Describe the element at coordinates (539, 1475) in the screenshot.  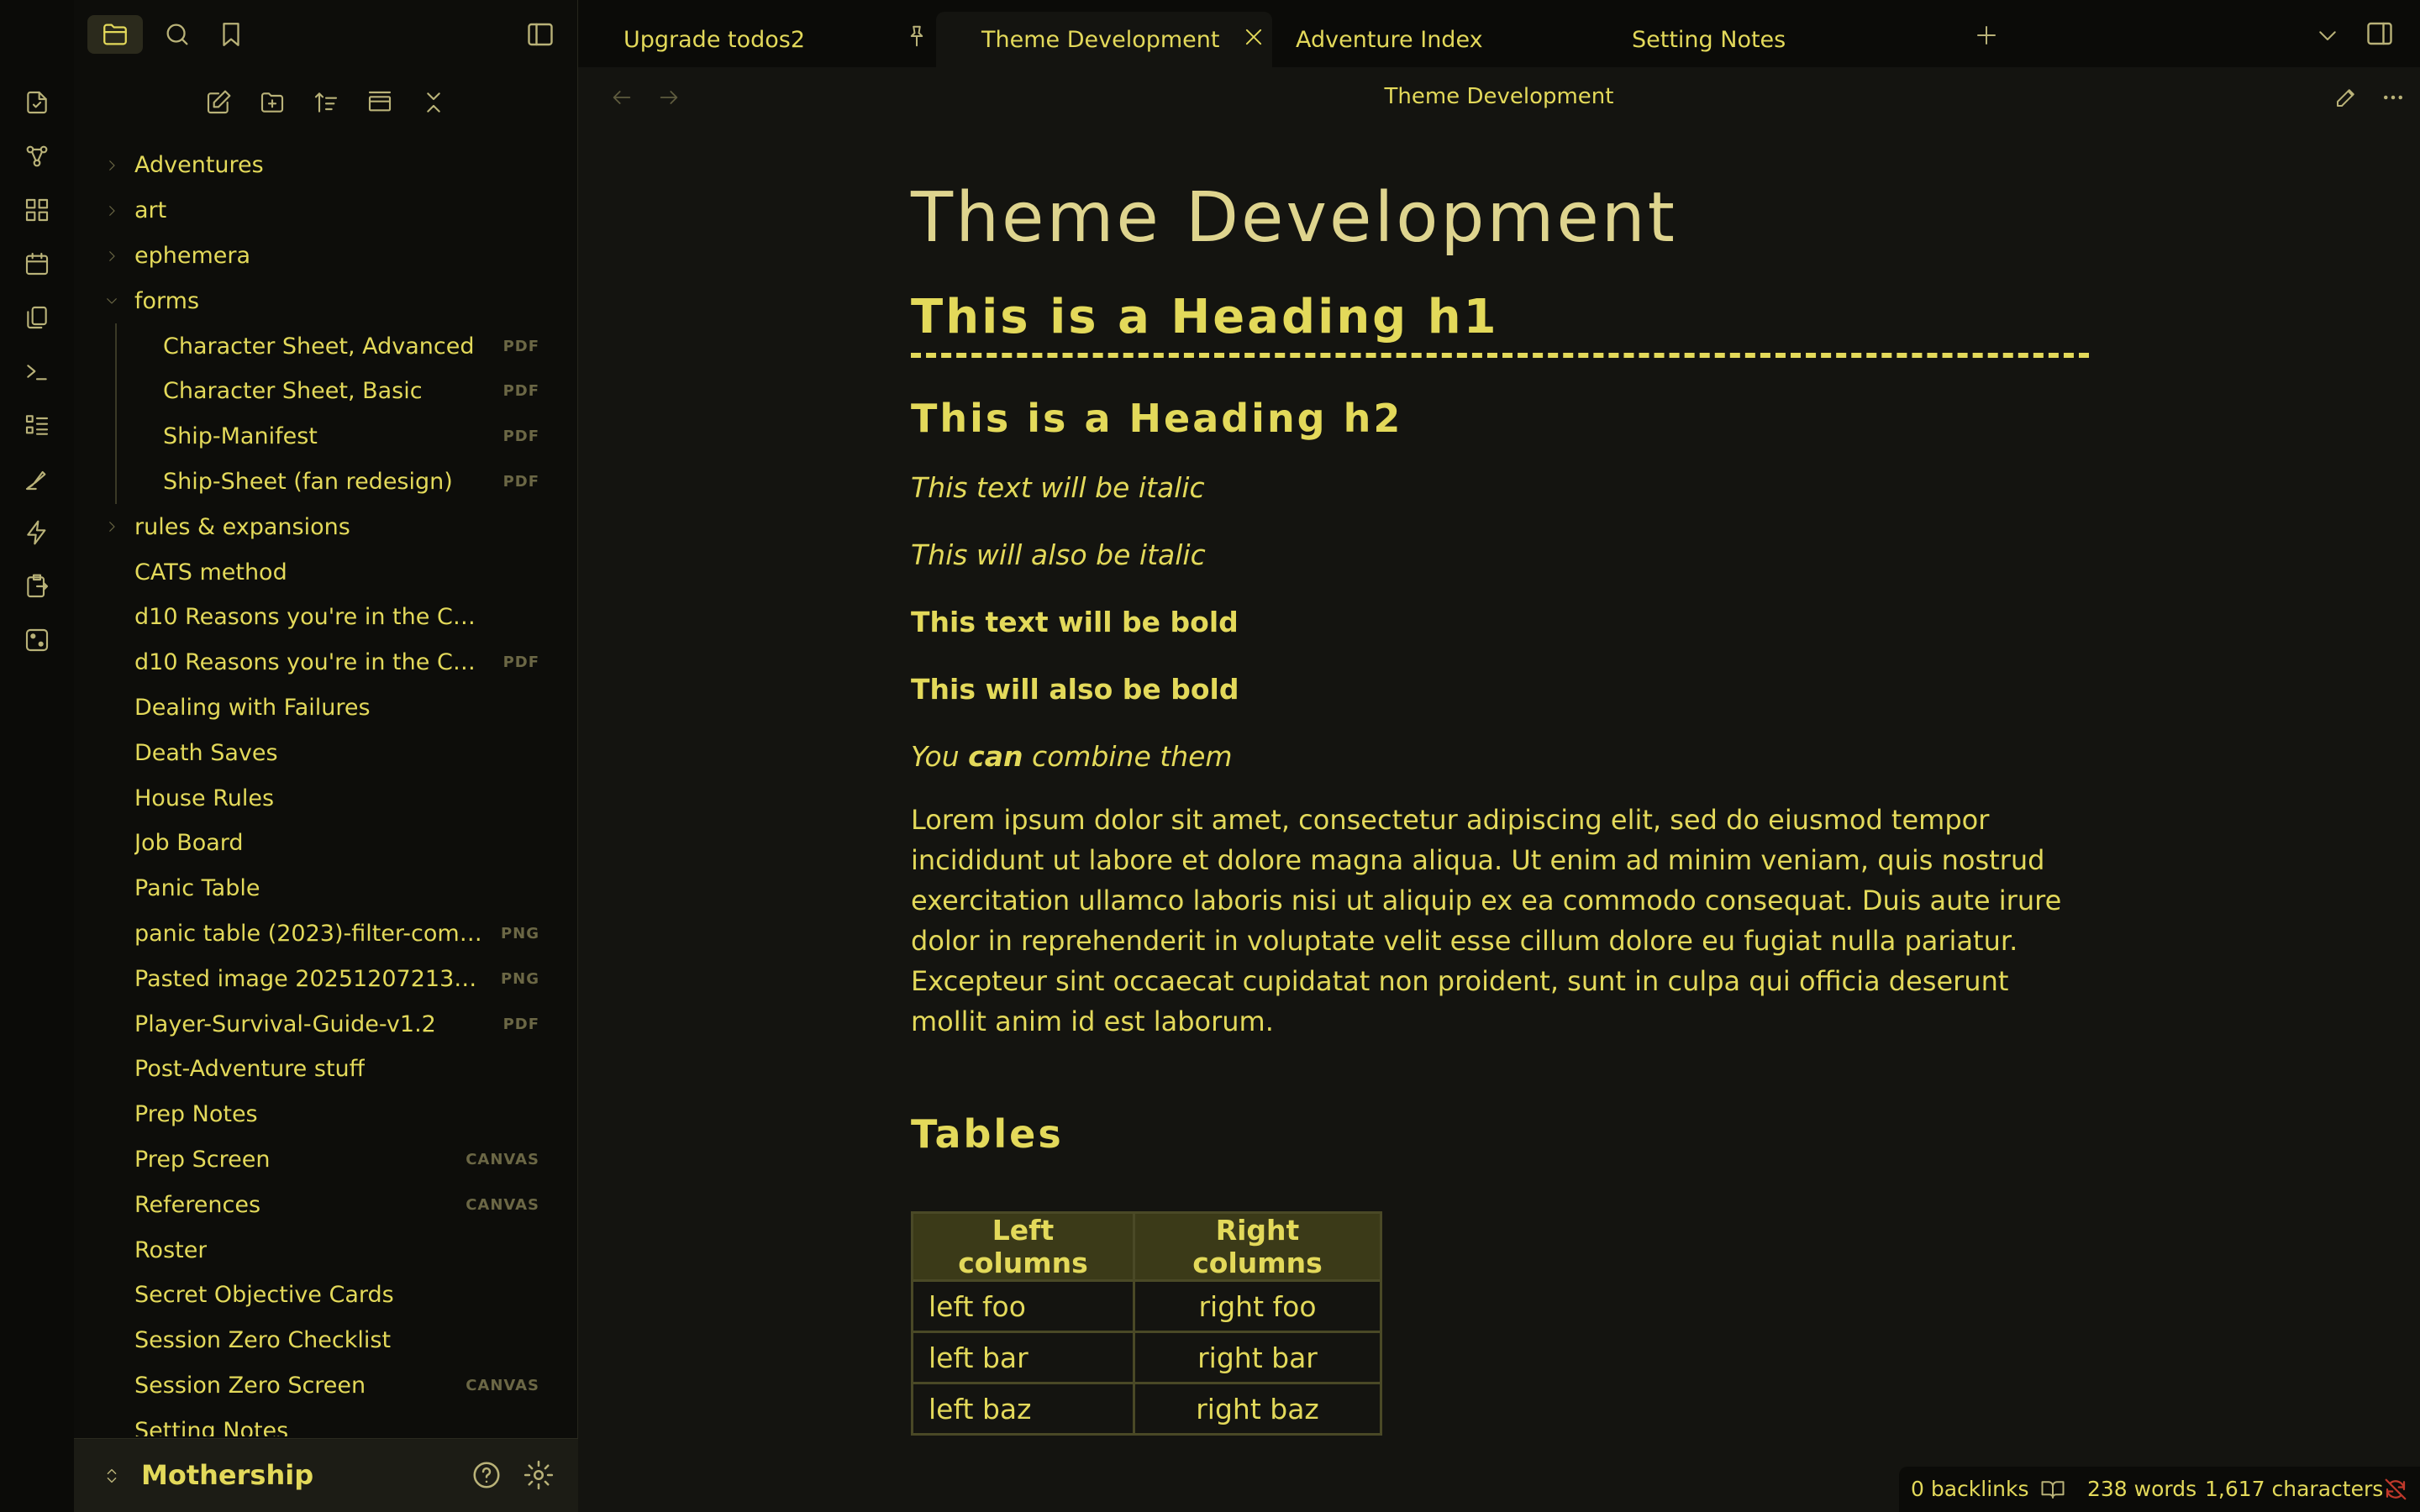
I see `settings-gear-icon` at that location.